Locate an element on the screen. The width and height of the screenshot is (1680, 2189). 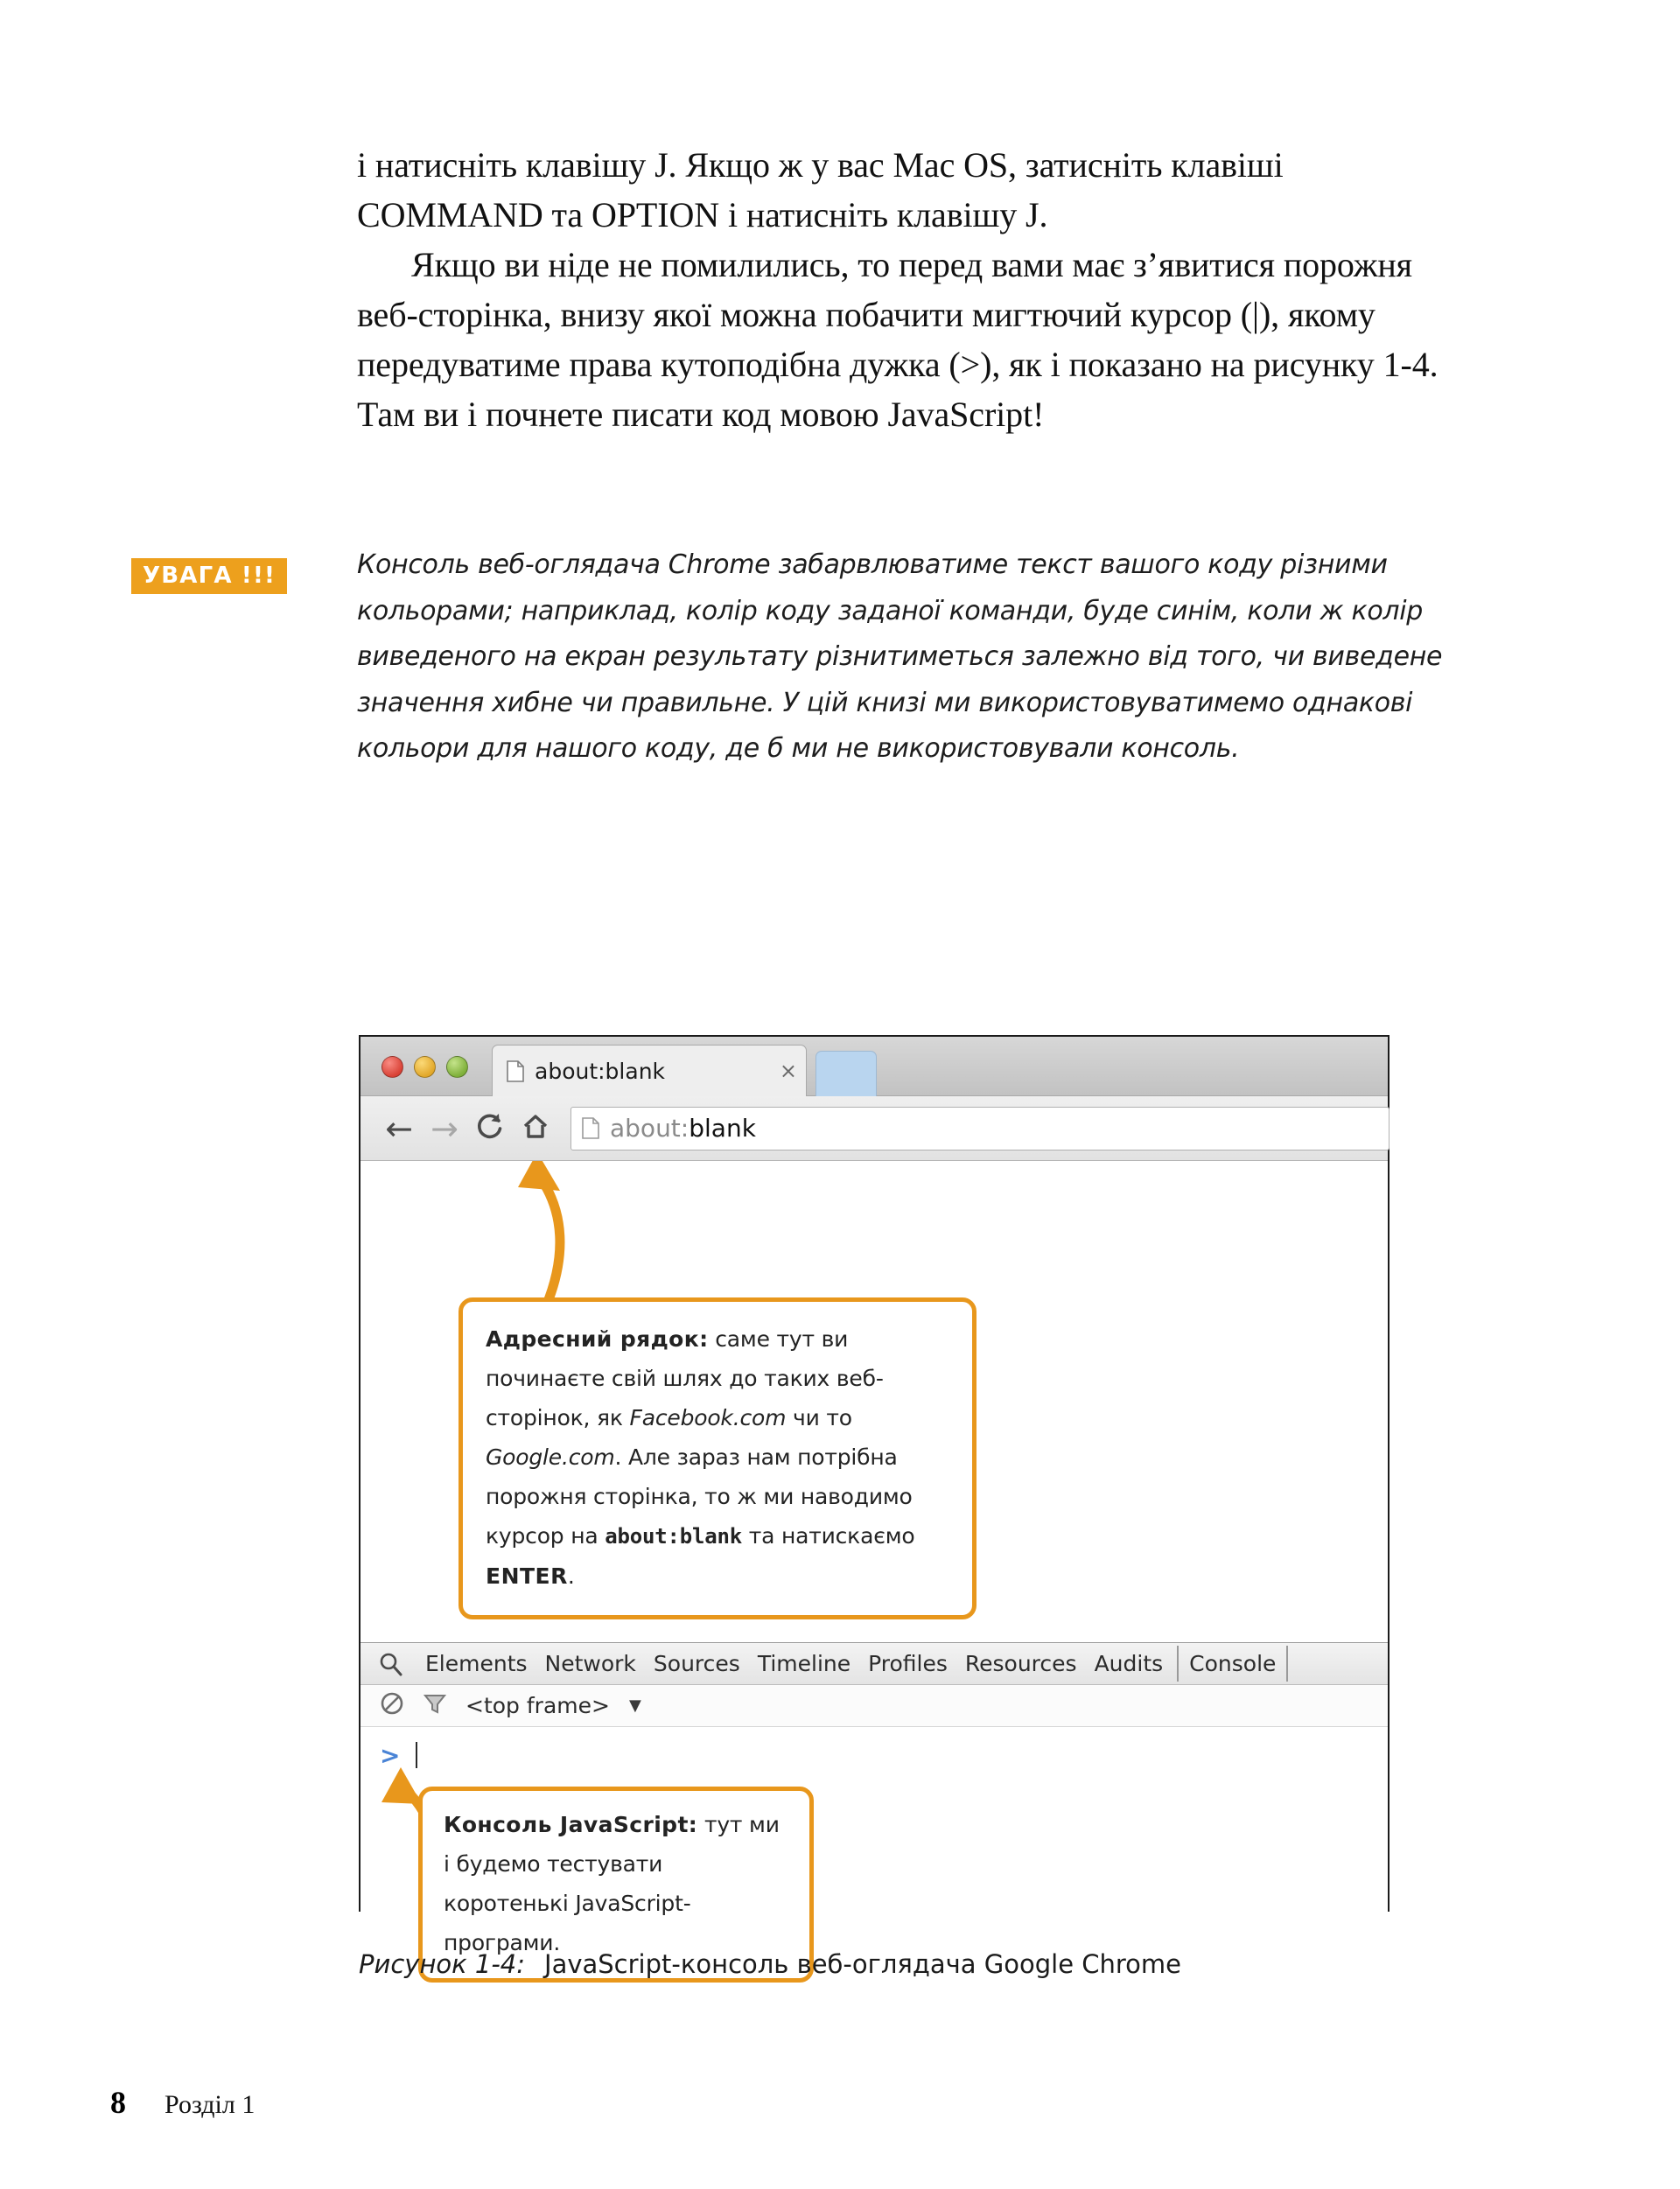
window-controls is located at coordinates (425, 1067).